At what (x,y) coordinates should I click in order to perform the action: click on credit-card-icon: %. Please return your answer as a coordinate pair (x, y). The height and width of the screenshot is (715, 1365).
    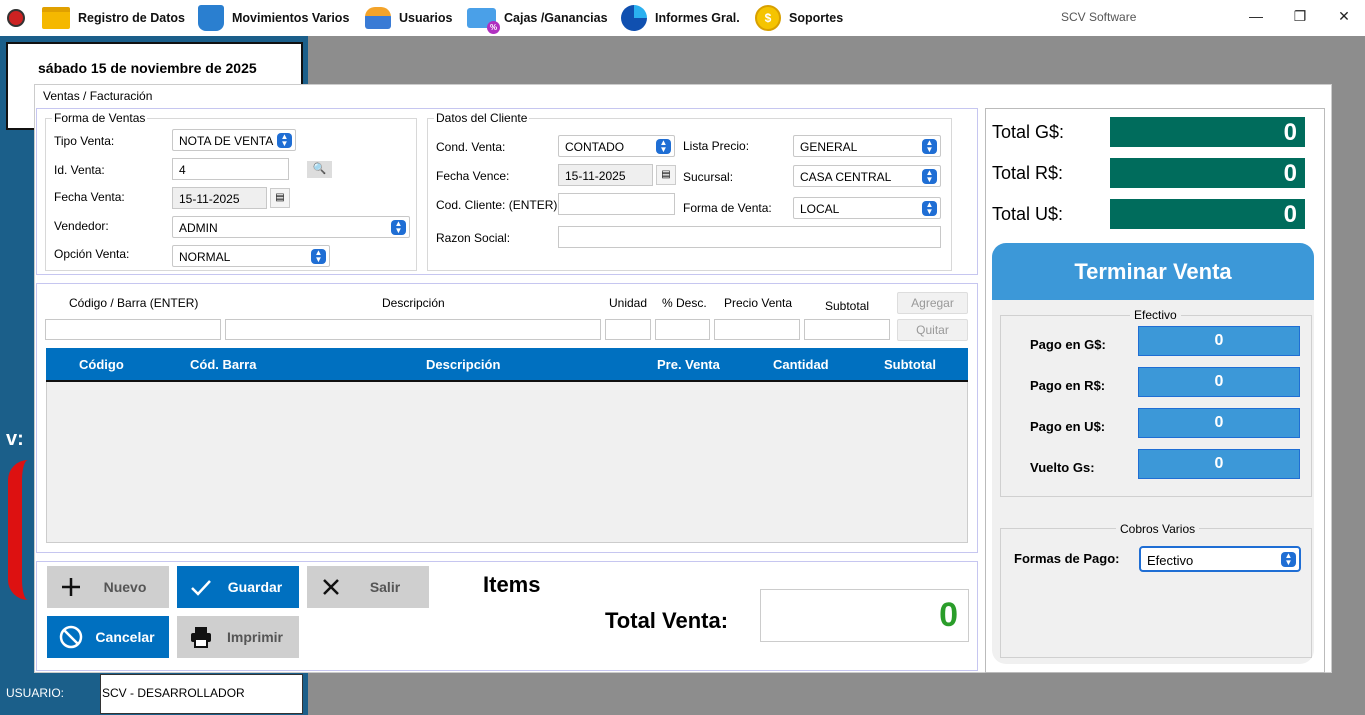
    Looking at the image, I should click on (483, 21).